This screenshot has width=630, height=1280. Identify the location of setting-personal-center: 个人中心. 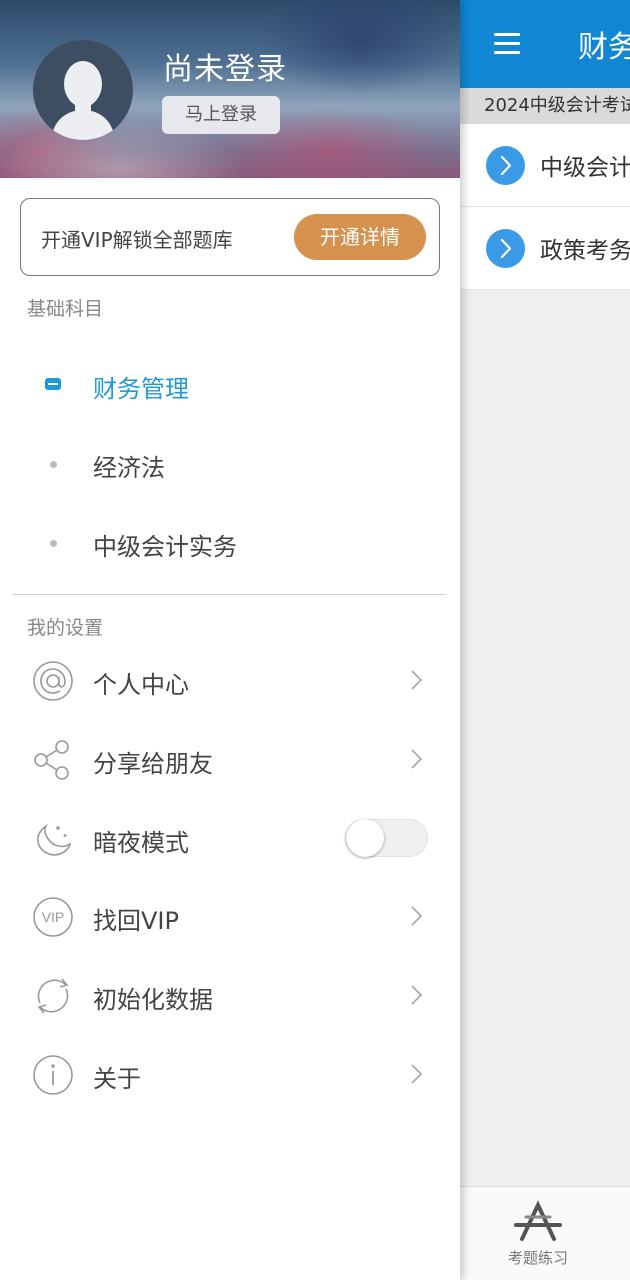
(230, 680).